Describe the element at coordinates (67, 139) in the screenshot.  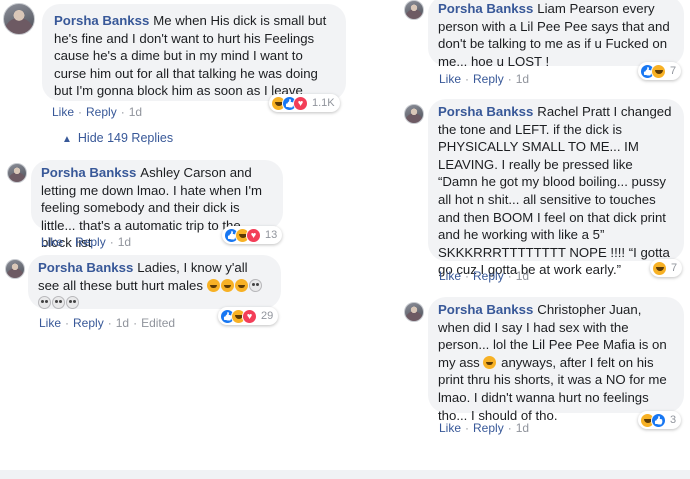
I see `chevron-up-icon: ▲` at that location.